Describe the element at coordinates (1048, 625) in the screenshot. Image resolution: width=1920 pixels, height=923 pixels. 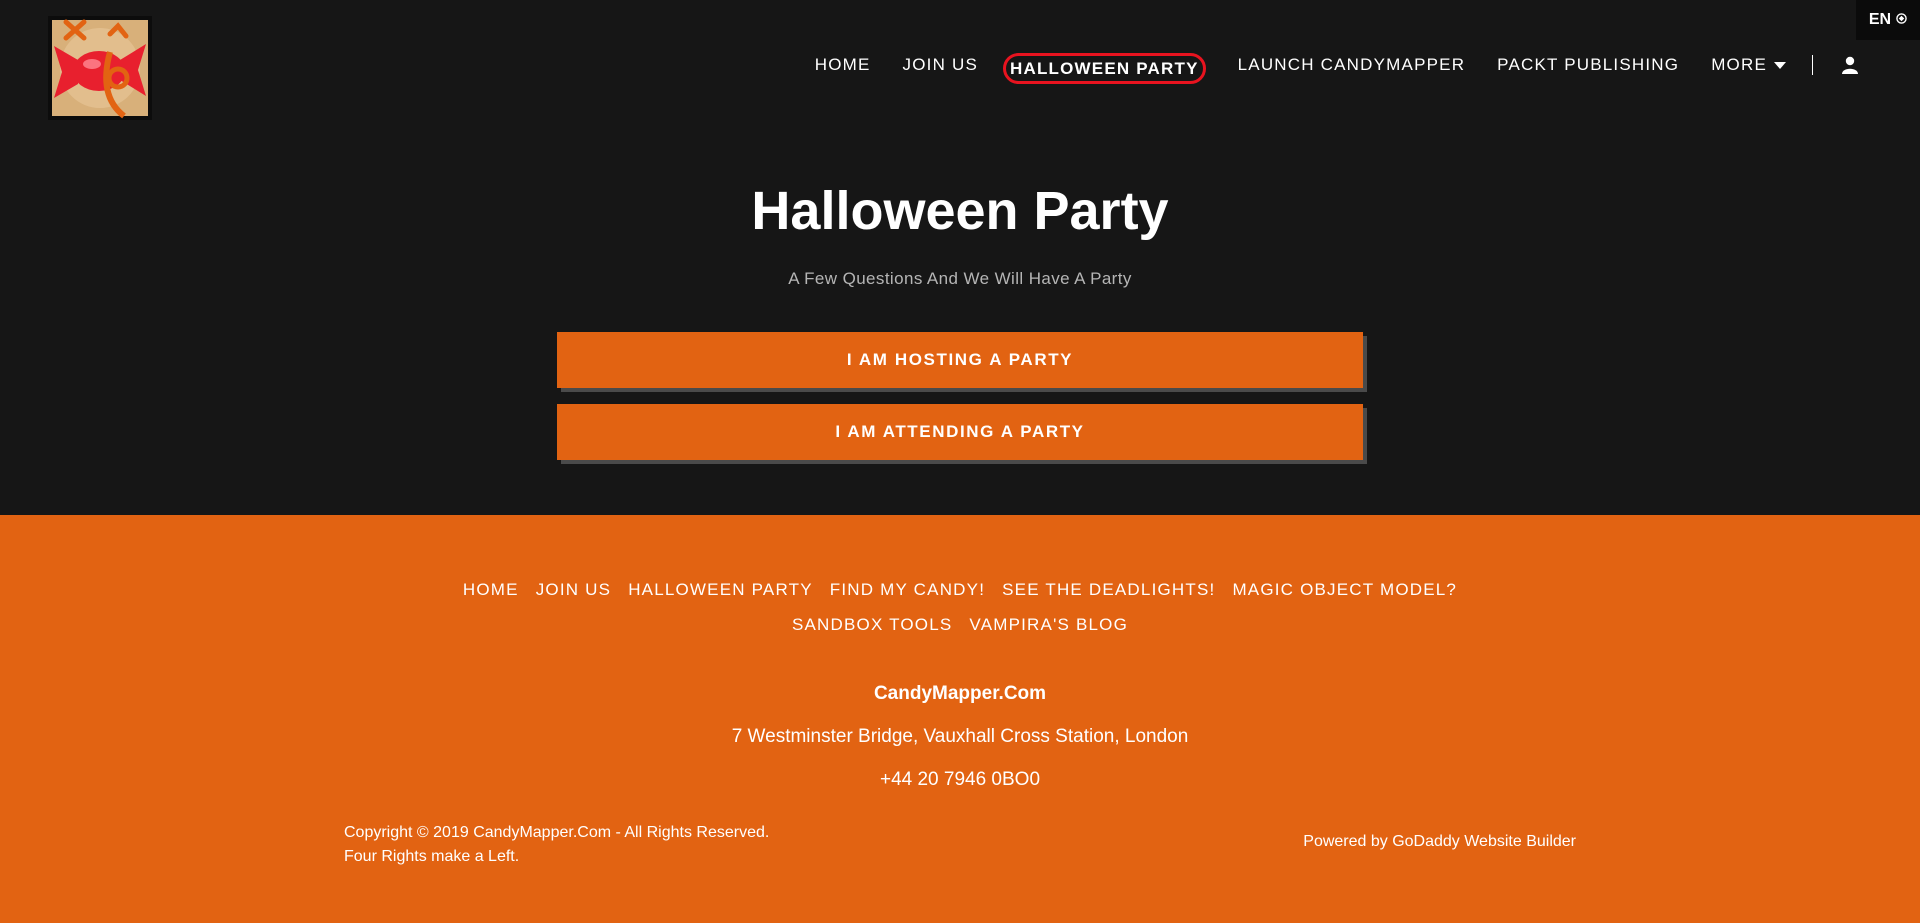
I see `footer-link-vampiras-blog: VAMPIRA'S BLOG` at that location.